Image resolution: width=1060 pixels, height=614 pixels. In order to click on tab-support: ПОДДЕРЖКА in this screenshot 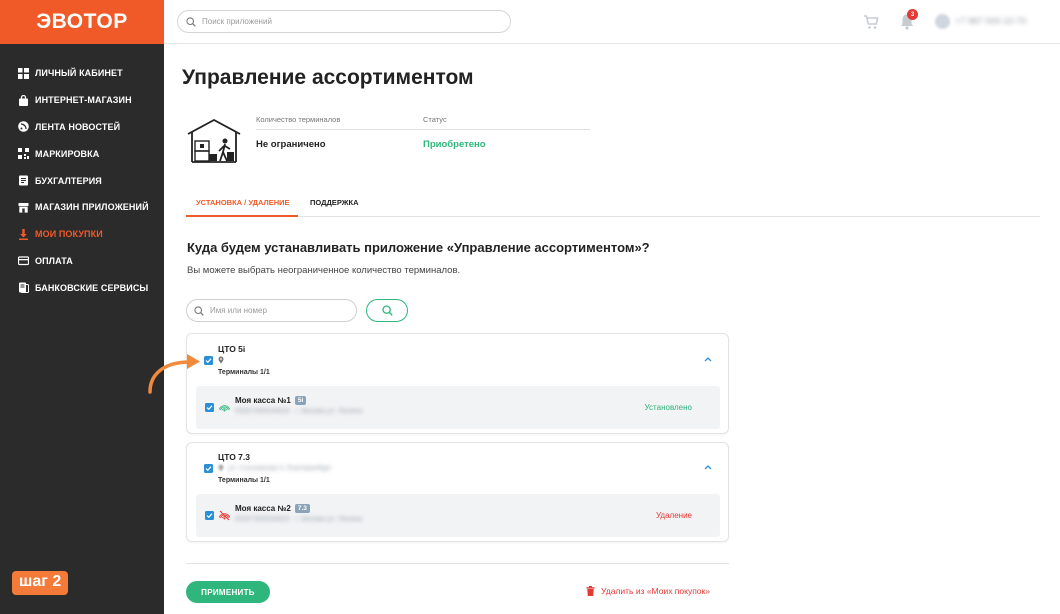, I will do `click(334, 202)`.